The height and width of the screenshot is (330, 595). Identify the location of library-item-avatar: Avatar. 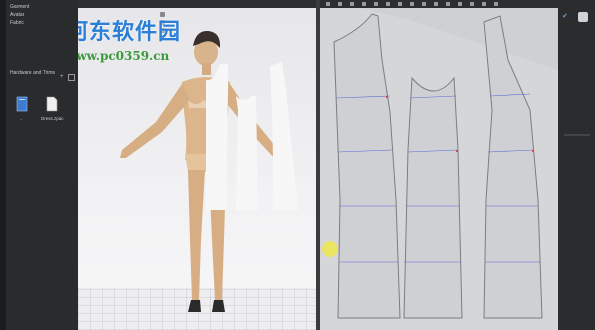
(17, 15).